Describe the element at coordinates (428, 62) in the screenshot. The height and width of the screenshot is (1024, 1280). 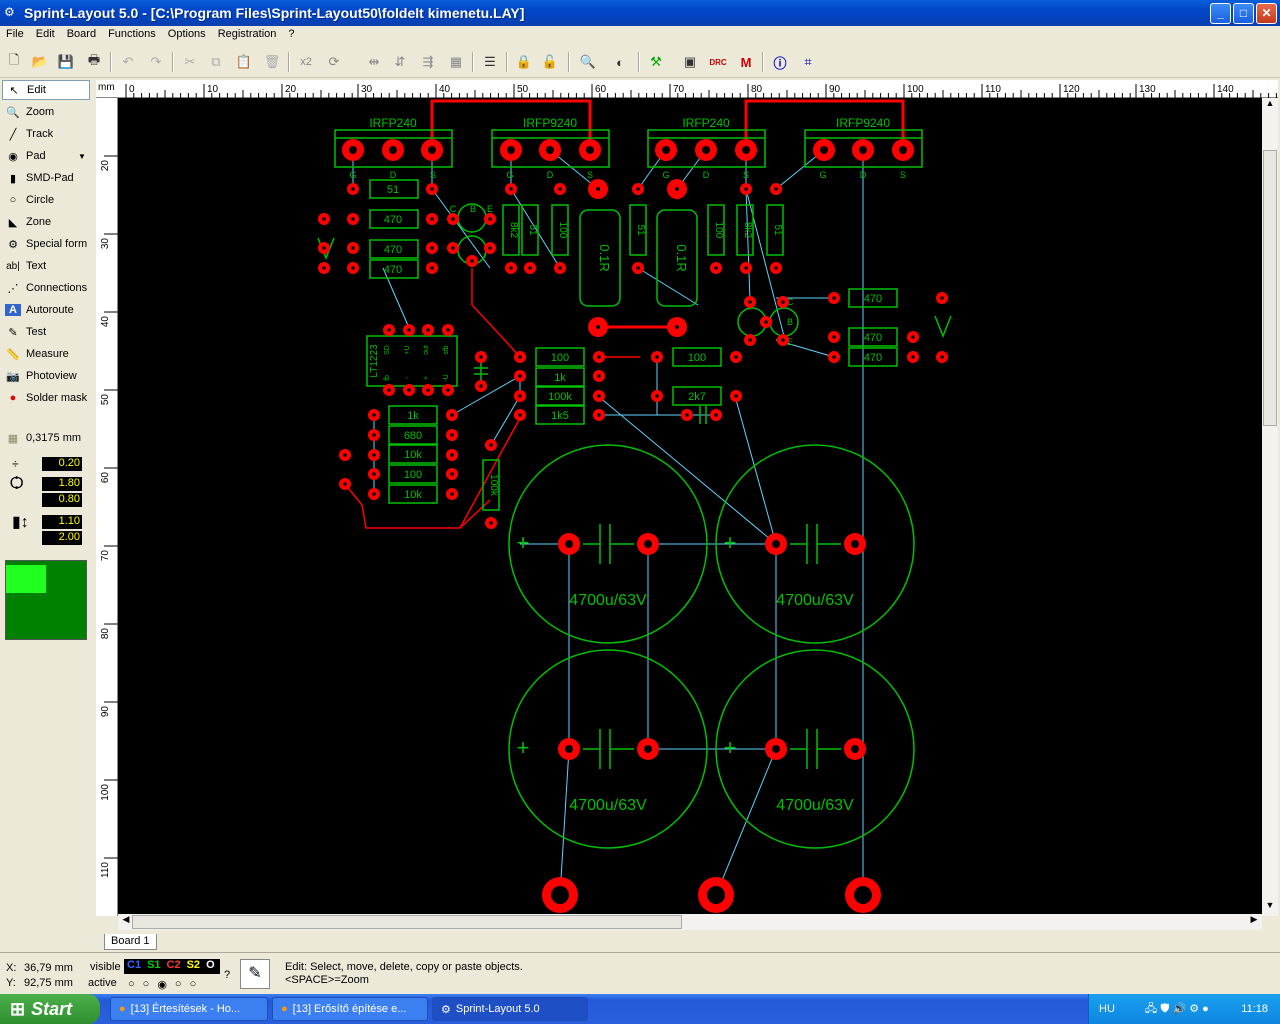
I see `align-icon: ⇶` at that location.